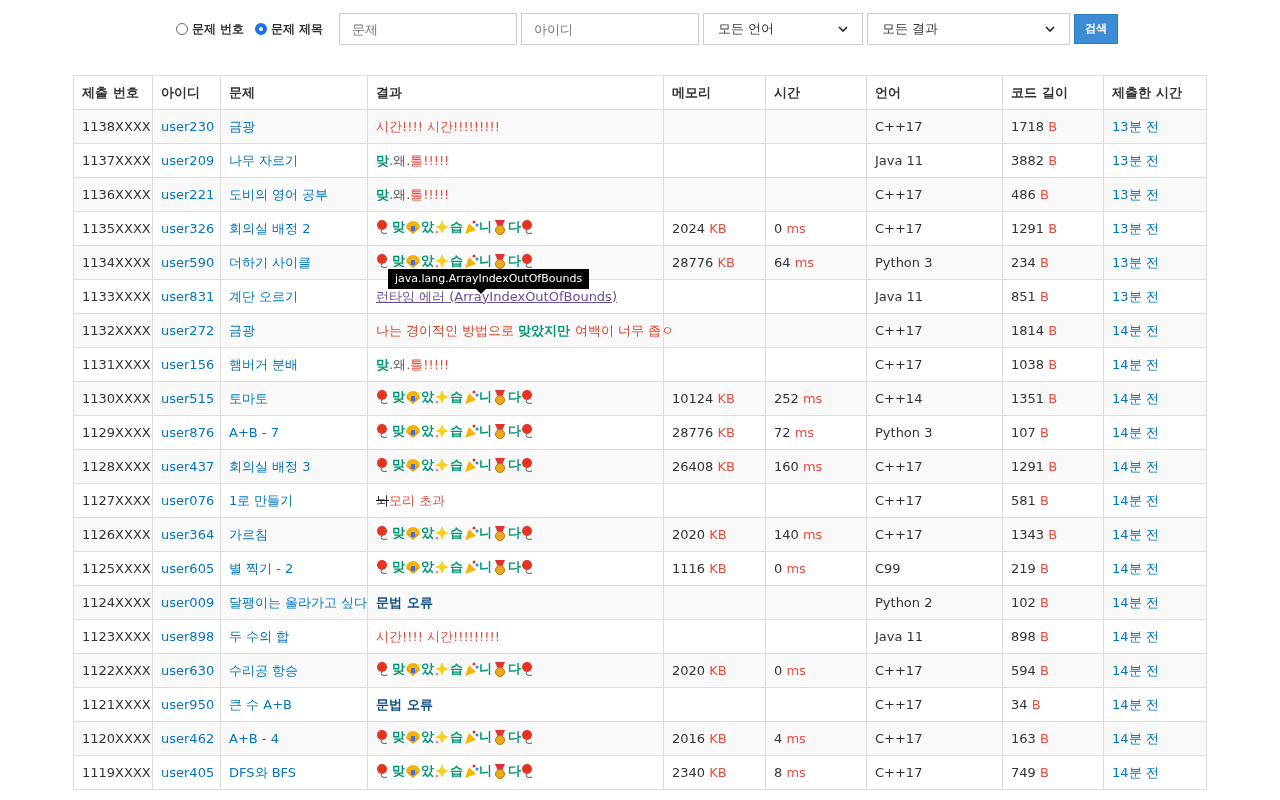 The height and width of the screenshot is (800, 1280). Describe the element at coordinates (1030, 262) in the screenshot. I see `code-length: 234 B` at that location.